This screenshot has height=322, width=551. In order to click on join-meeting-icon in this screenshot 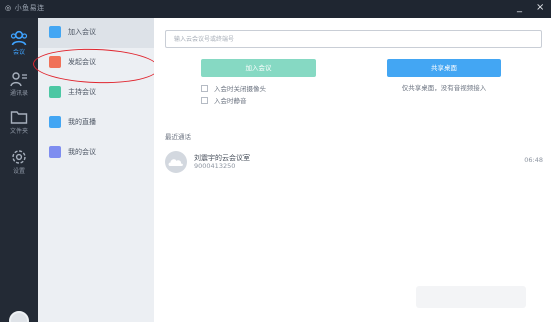, I will do `click(55, 32)`.